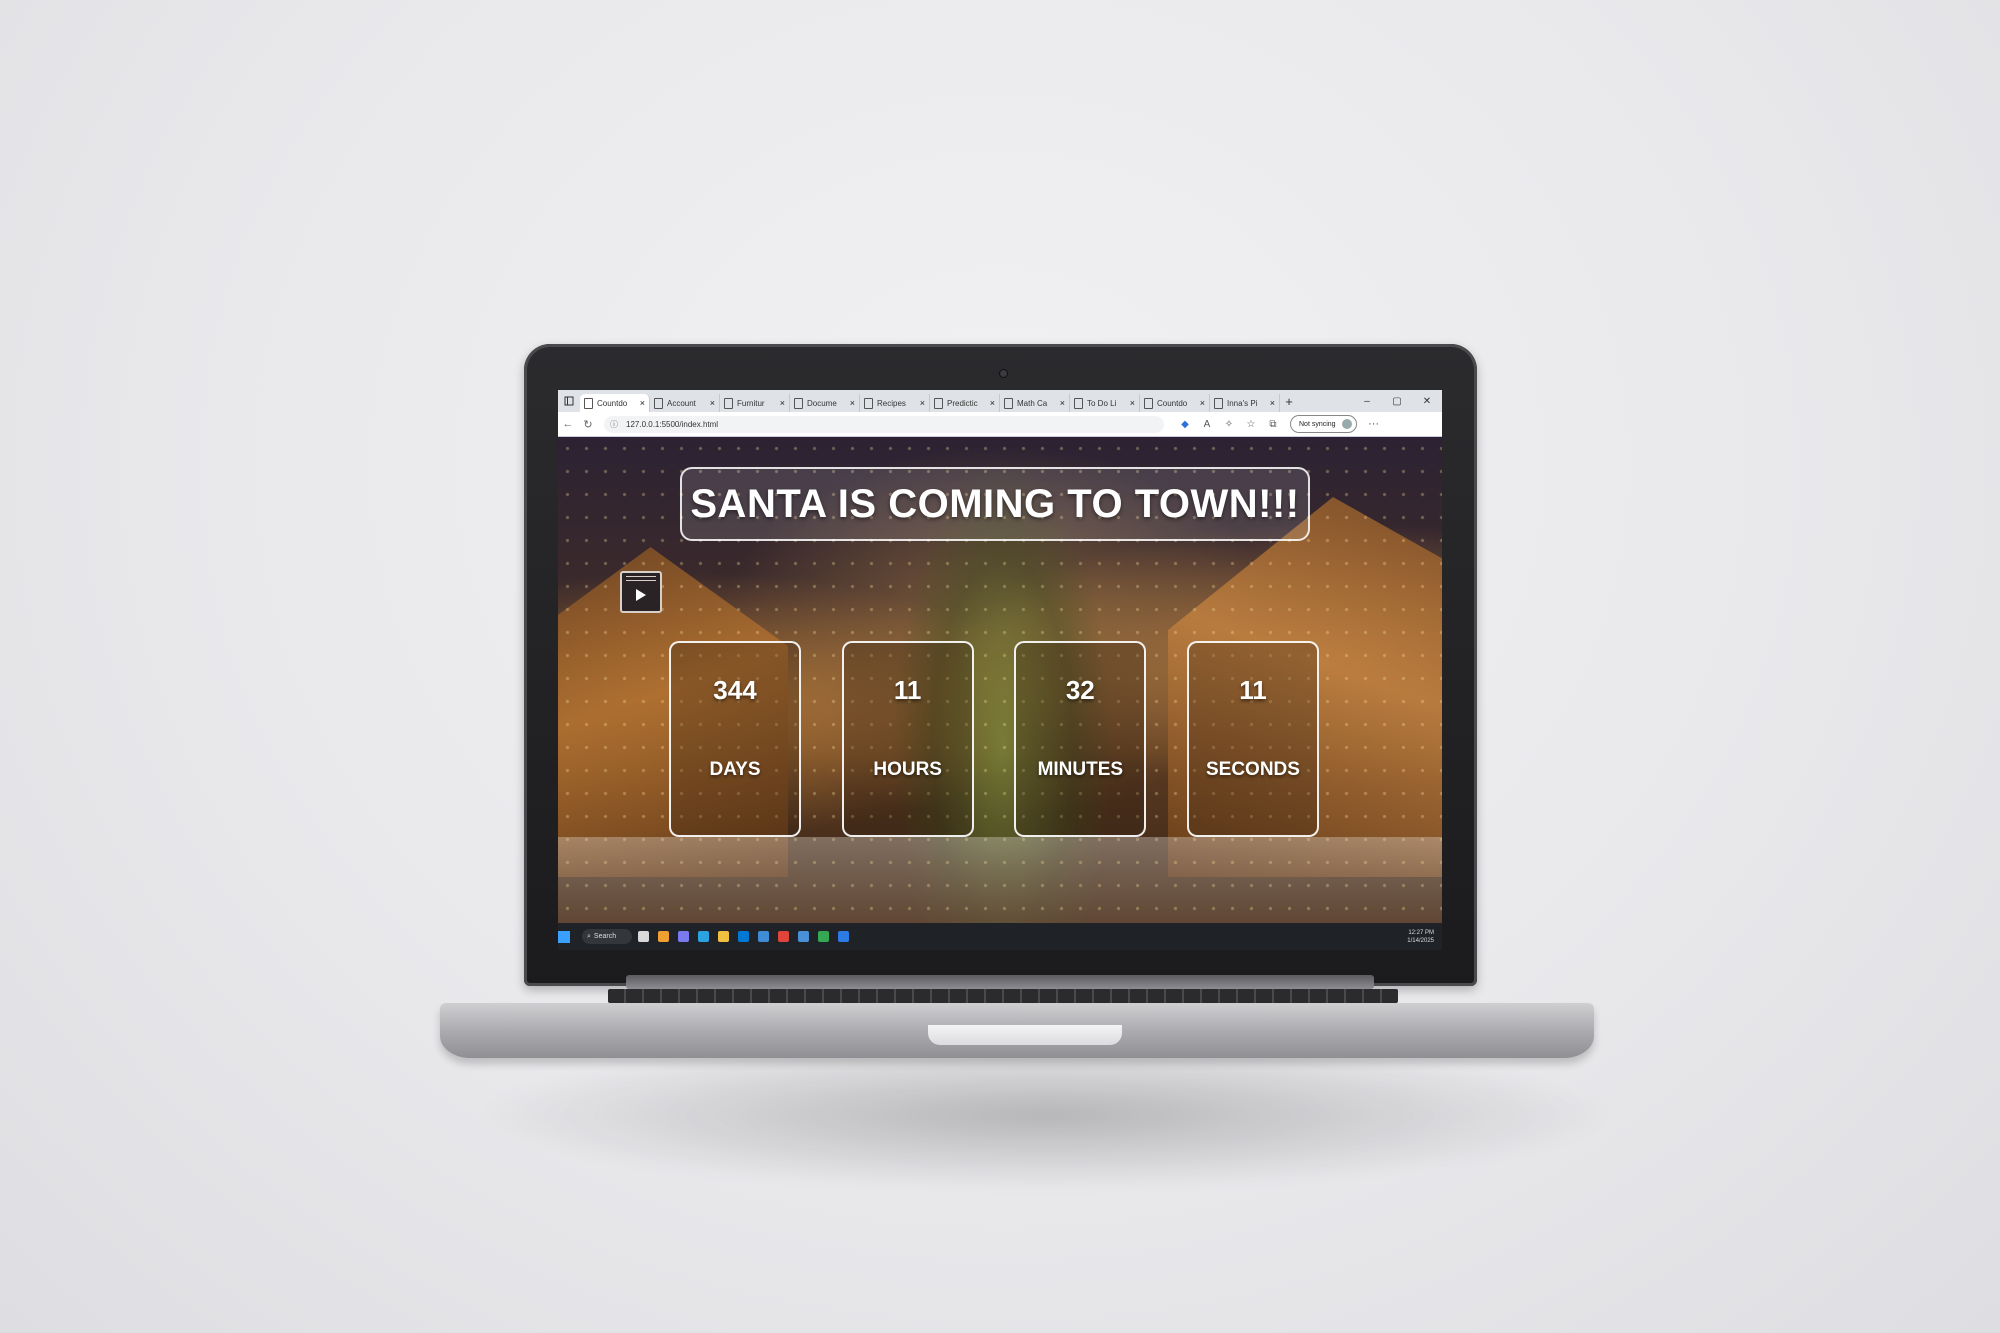 The width and height of the screenshot is (2000, 1333). I want to click on countdown-label: DAYS, so click(735, 769).